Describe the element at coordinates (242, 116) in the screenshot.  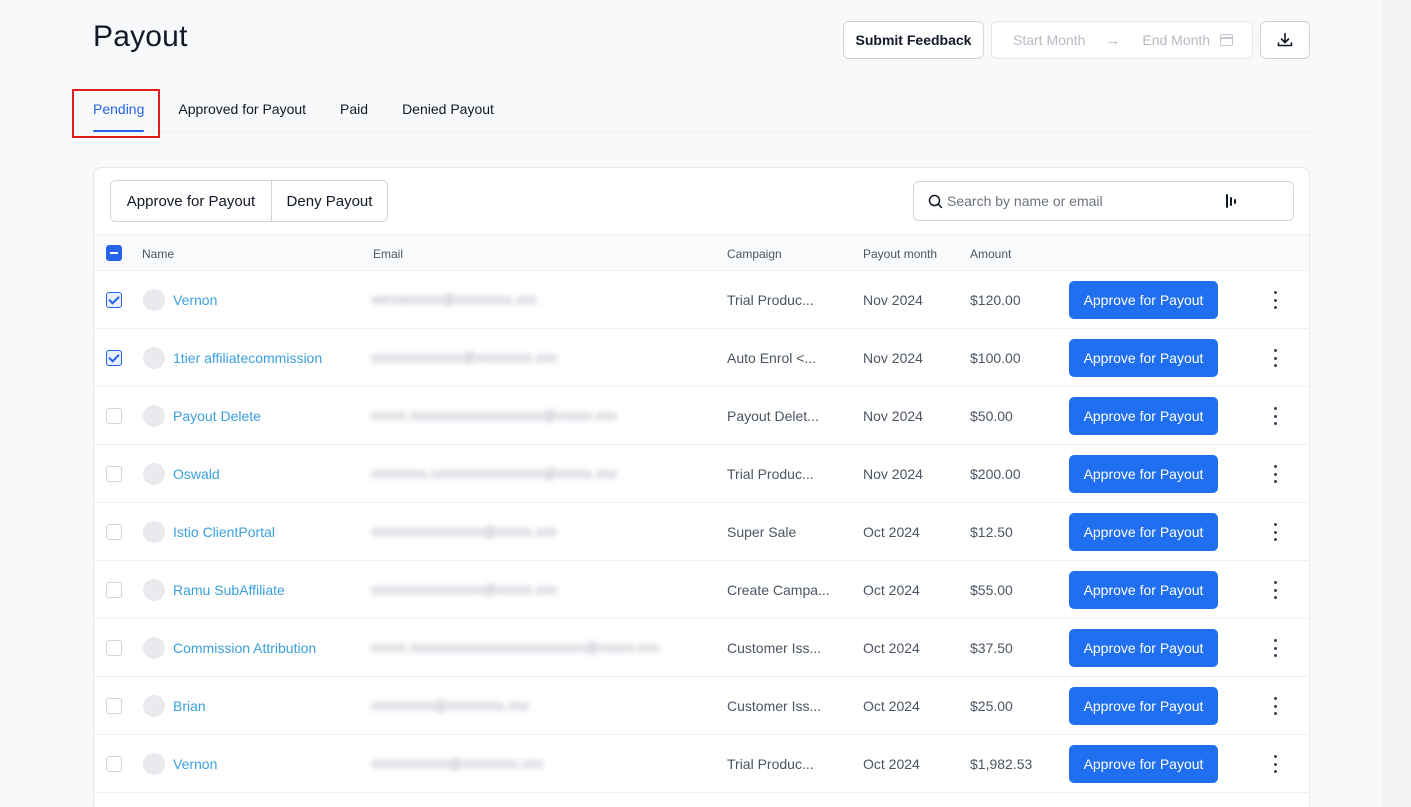
I see `tab-approved-for-payout: Approved for Payout` at that location.